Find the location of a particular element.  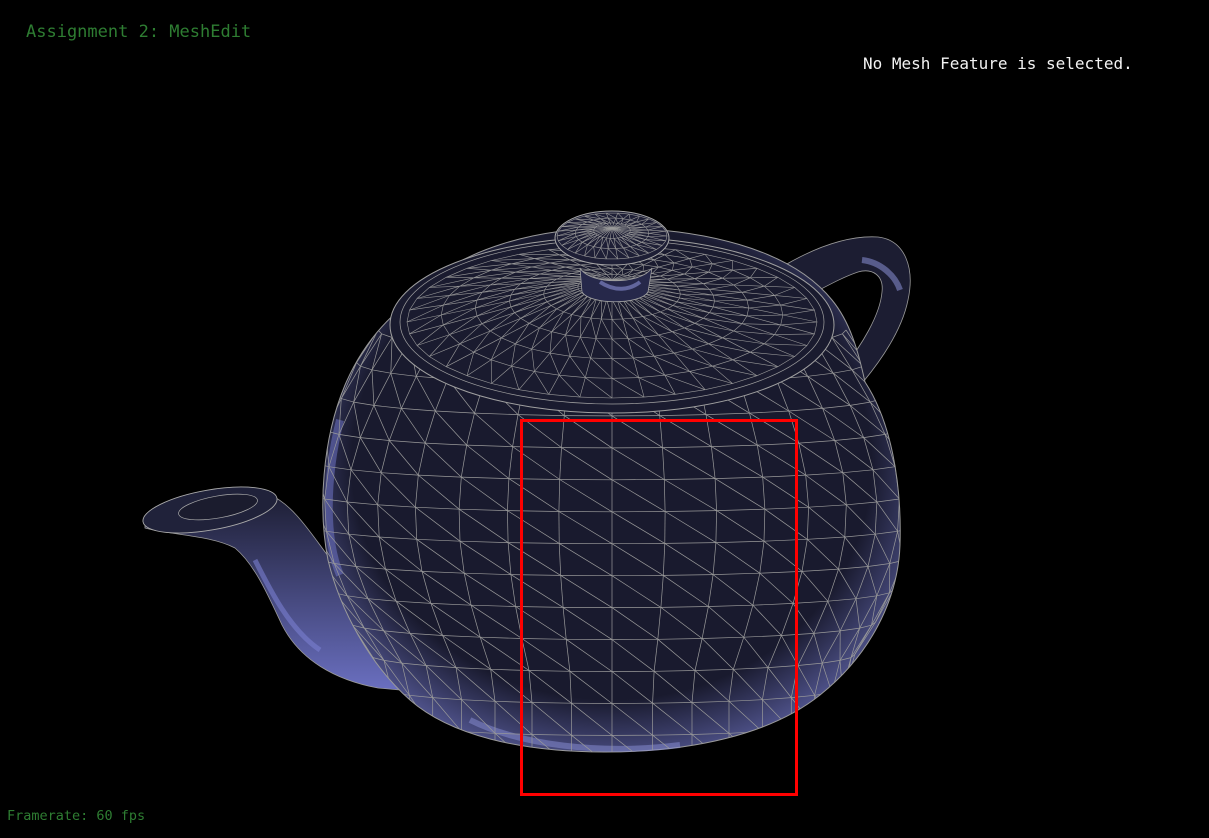

app-title: Assignment 2: MeshEdit is located at coordinates (139, 32).